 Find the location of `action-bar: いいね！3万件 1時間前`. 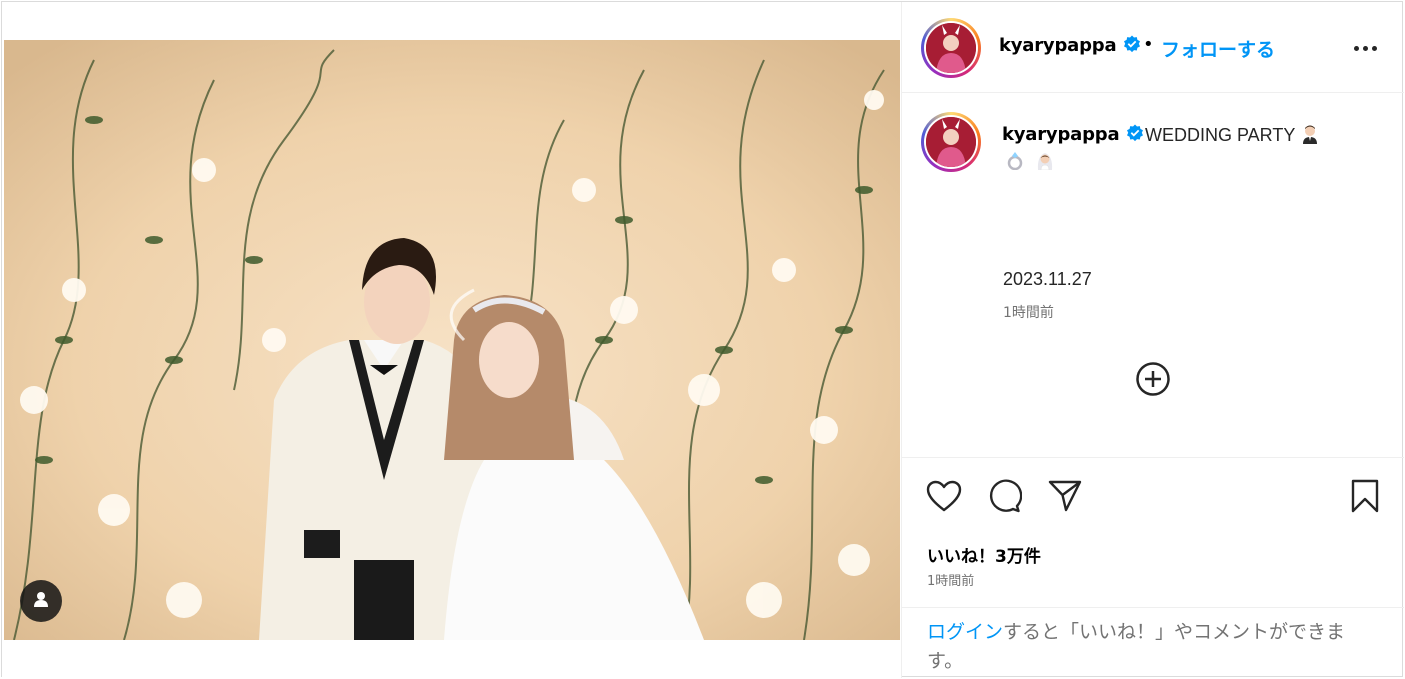

action-bar: いいね！3万件 1時間前 is located at coordinates (1153, 532).